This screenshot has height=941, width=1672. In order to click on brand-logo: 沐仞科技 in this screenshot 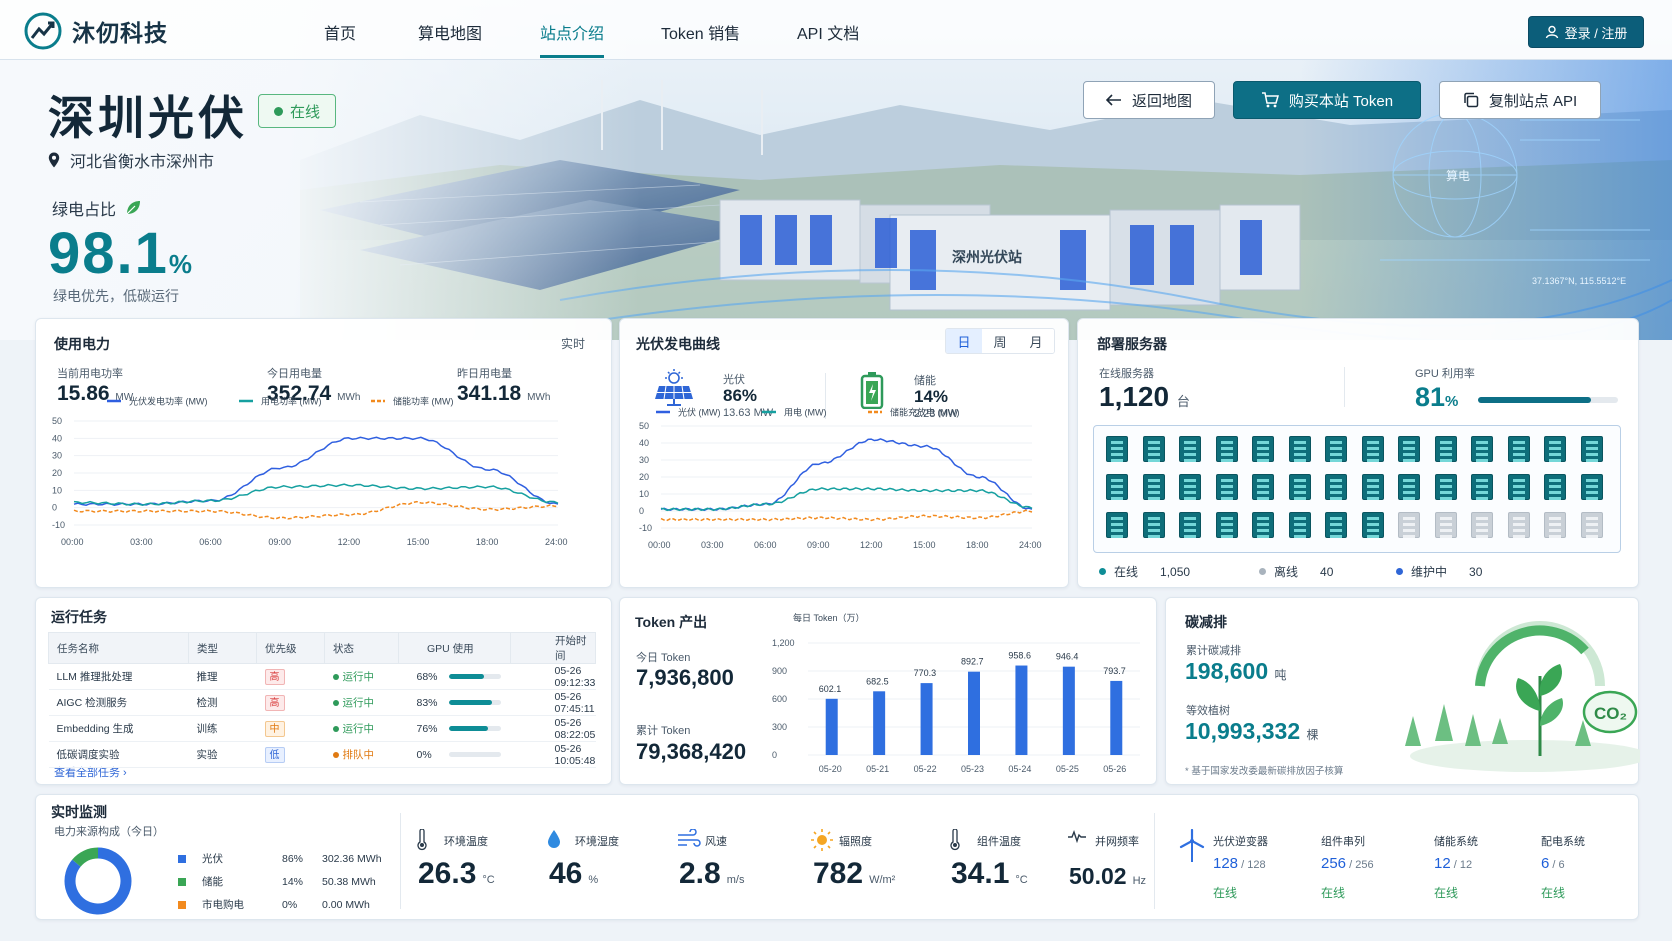, I will do `click(96, 31)`.